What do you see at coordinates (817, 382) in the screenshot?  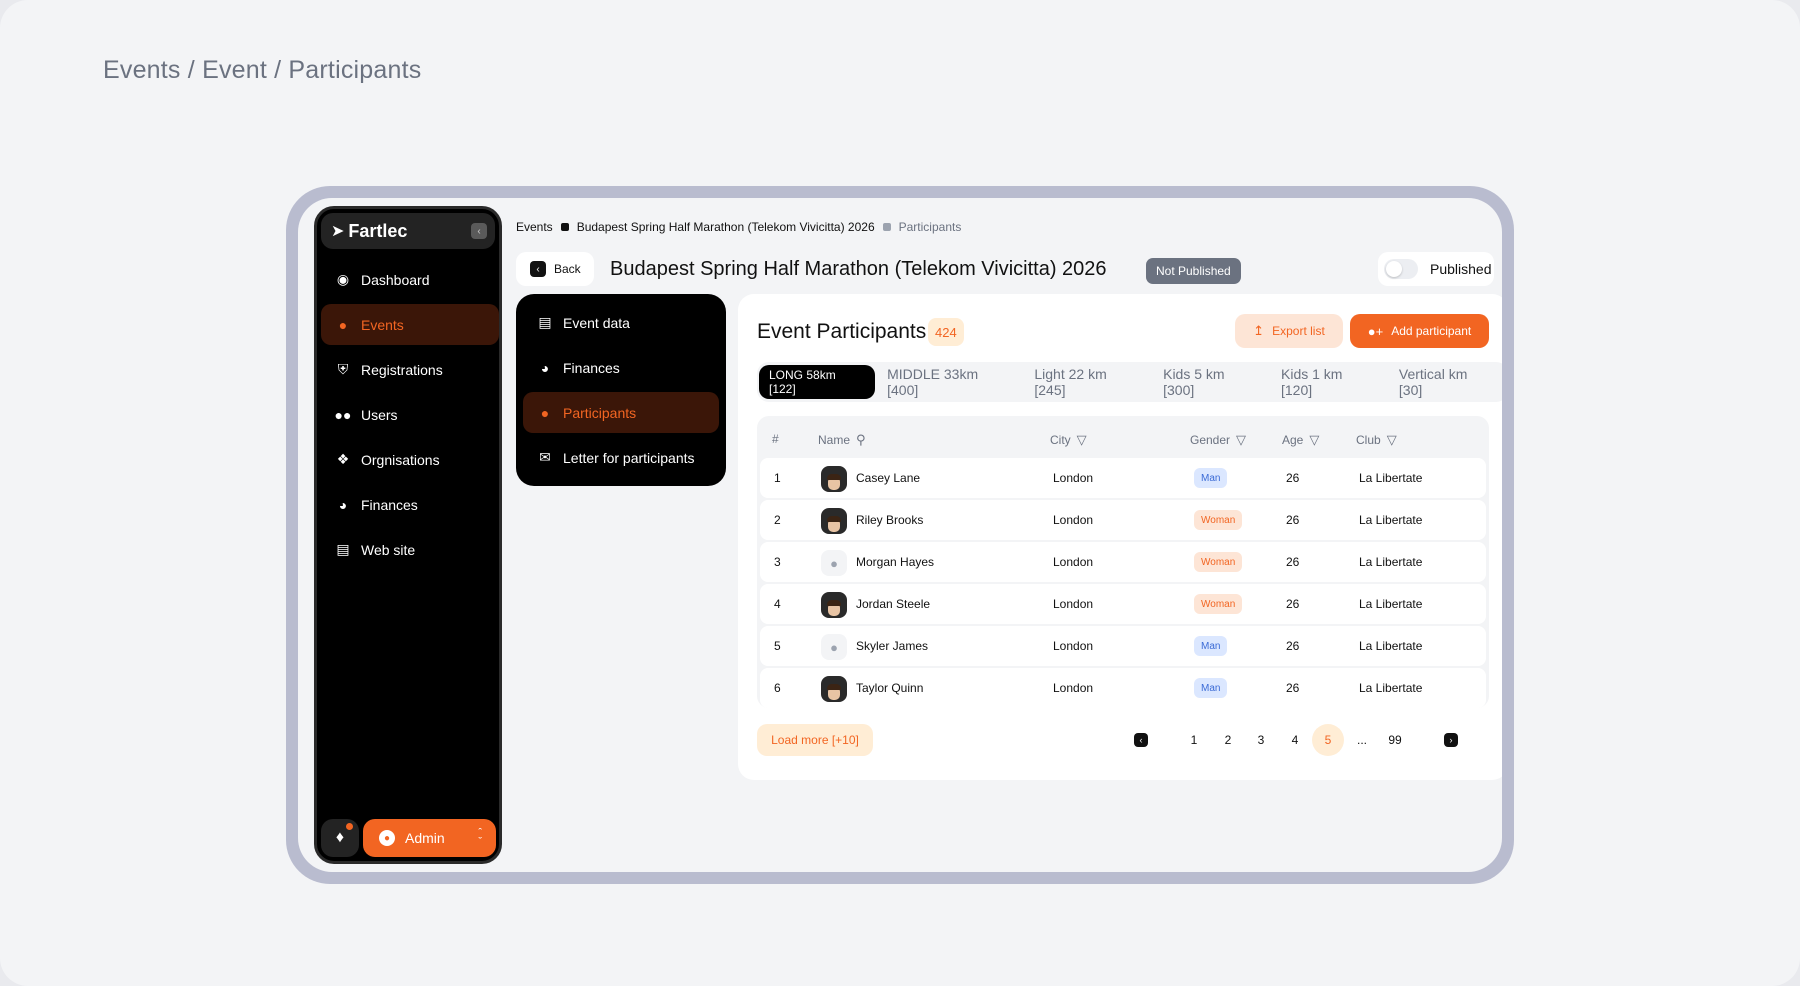 I see `tab-long: LONG 58km [122]` at bounding box center [817, 382].